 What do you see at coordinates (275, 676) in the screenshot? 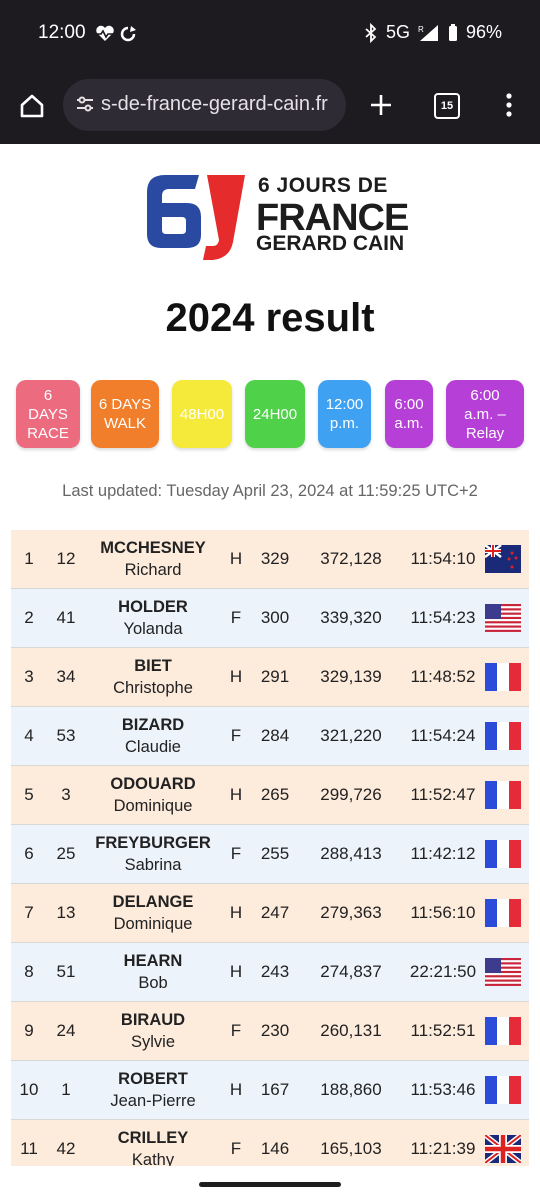
I see `laps-cell: 291` at bounding box center [275, 676].